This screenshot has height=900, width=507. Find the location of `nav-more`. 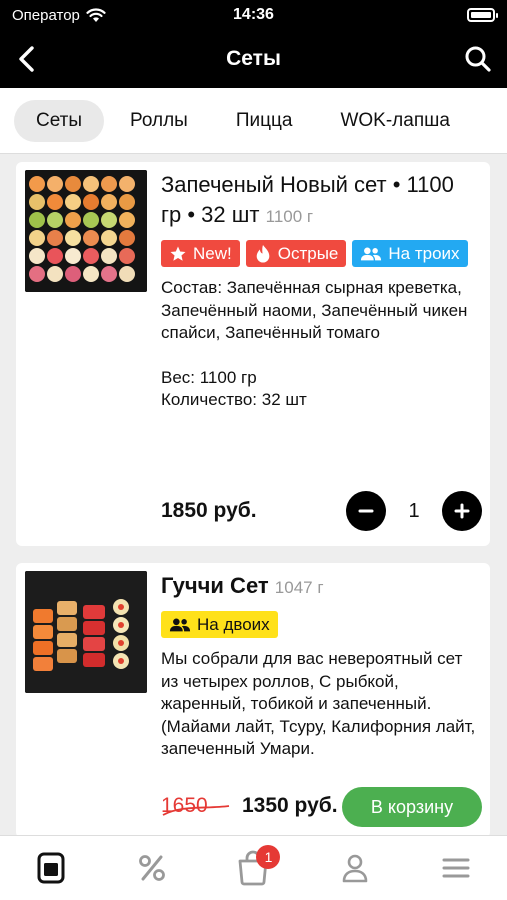

nav-more is located at coordinates (456, 868).